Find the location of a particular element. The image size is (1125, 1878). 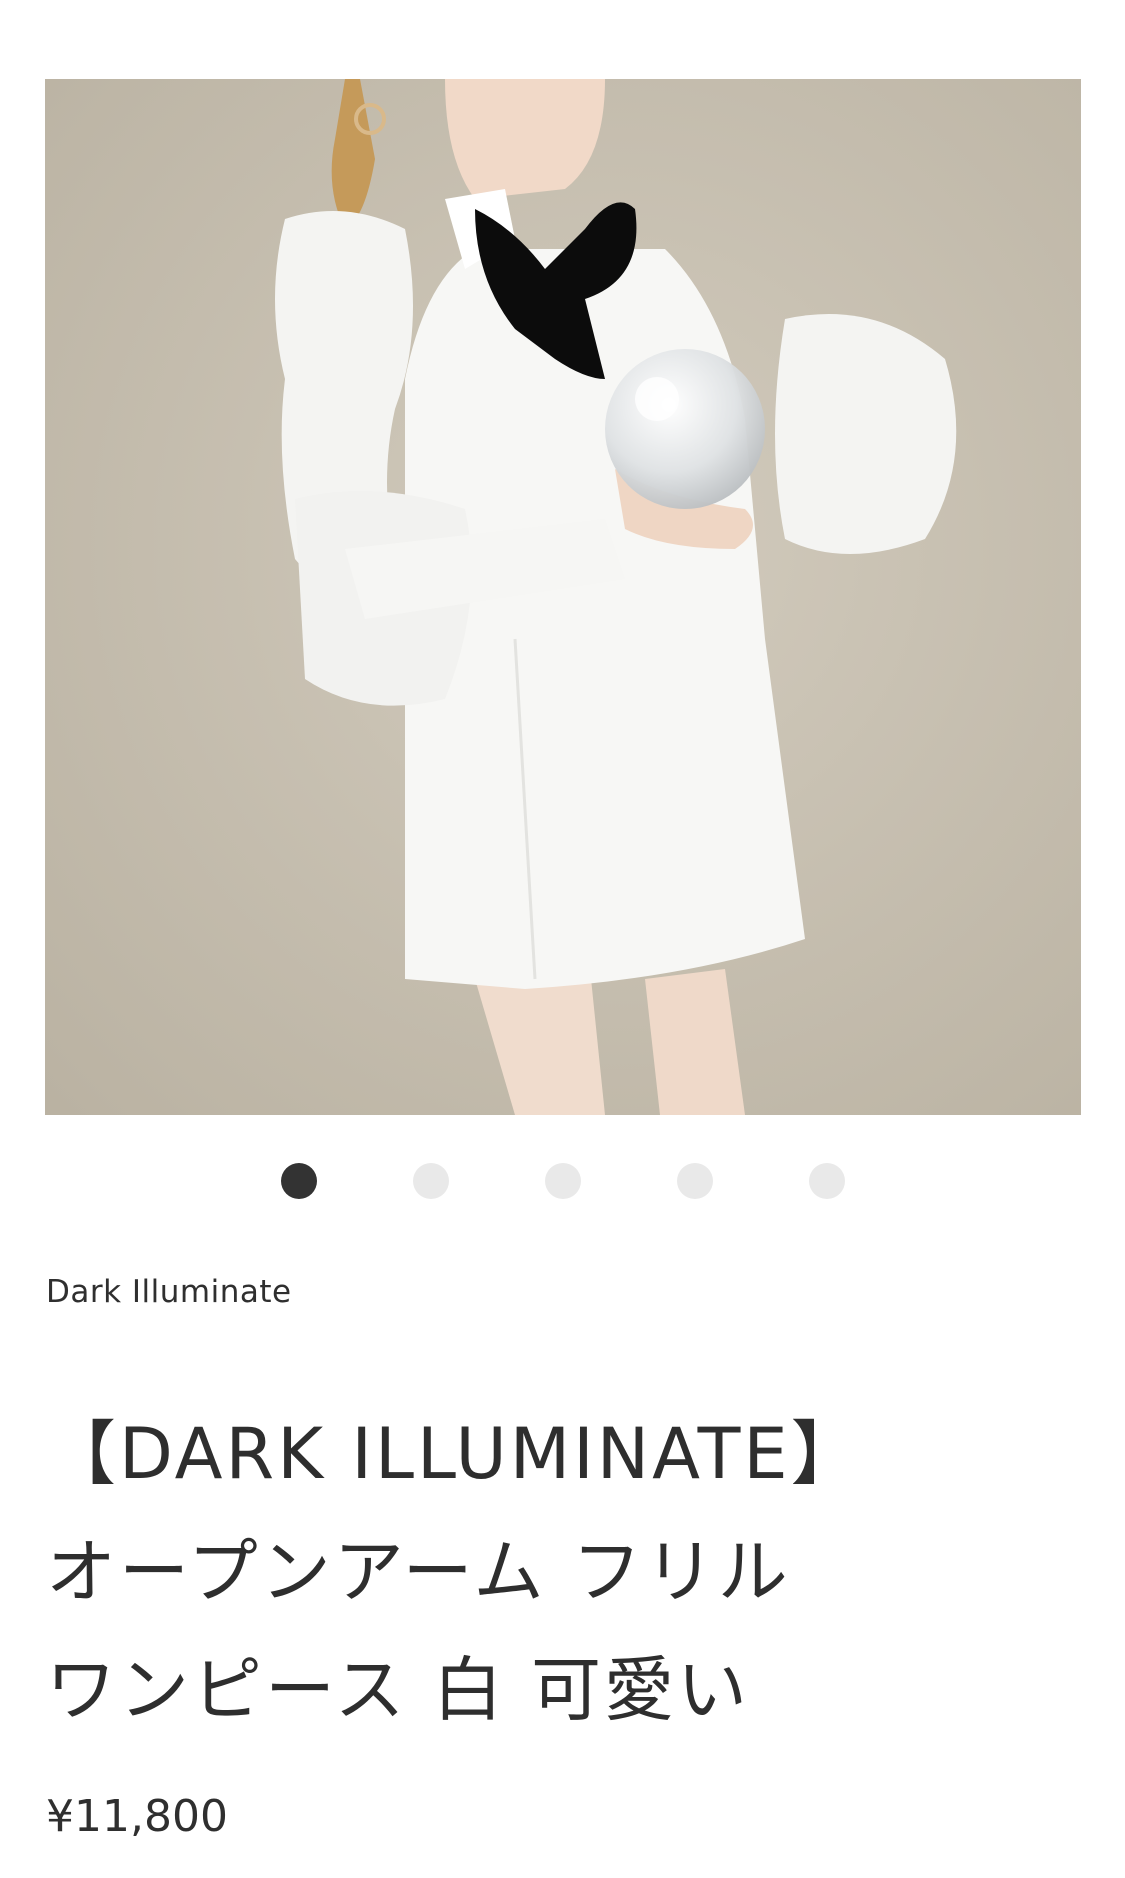

product-title-line-3: ワンピース 白 可愛い is located at coordinates (398, 1690).